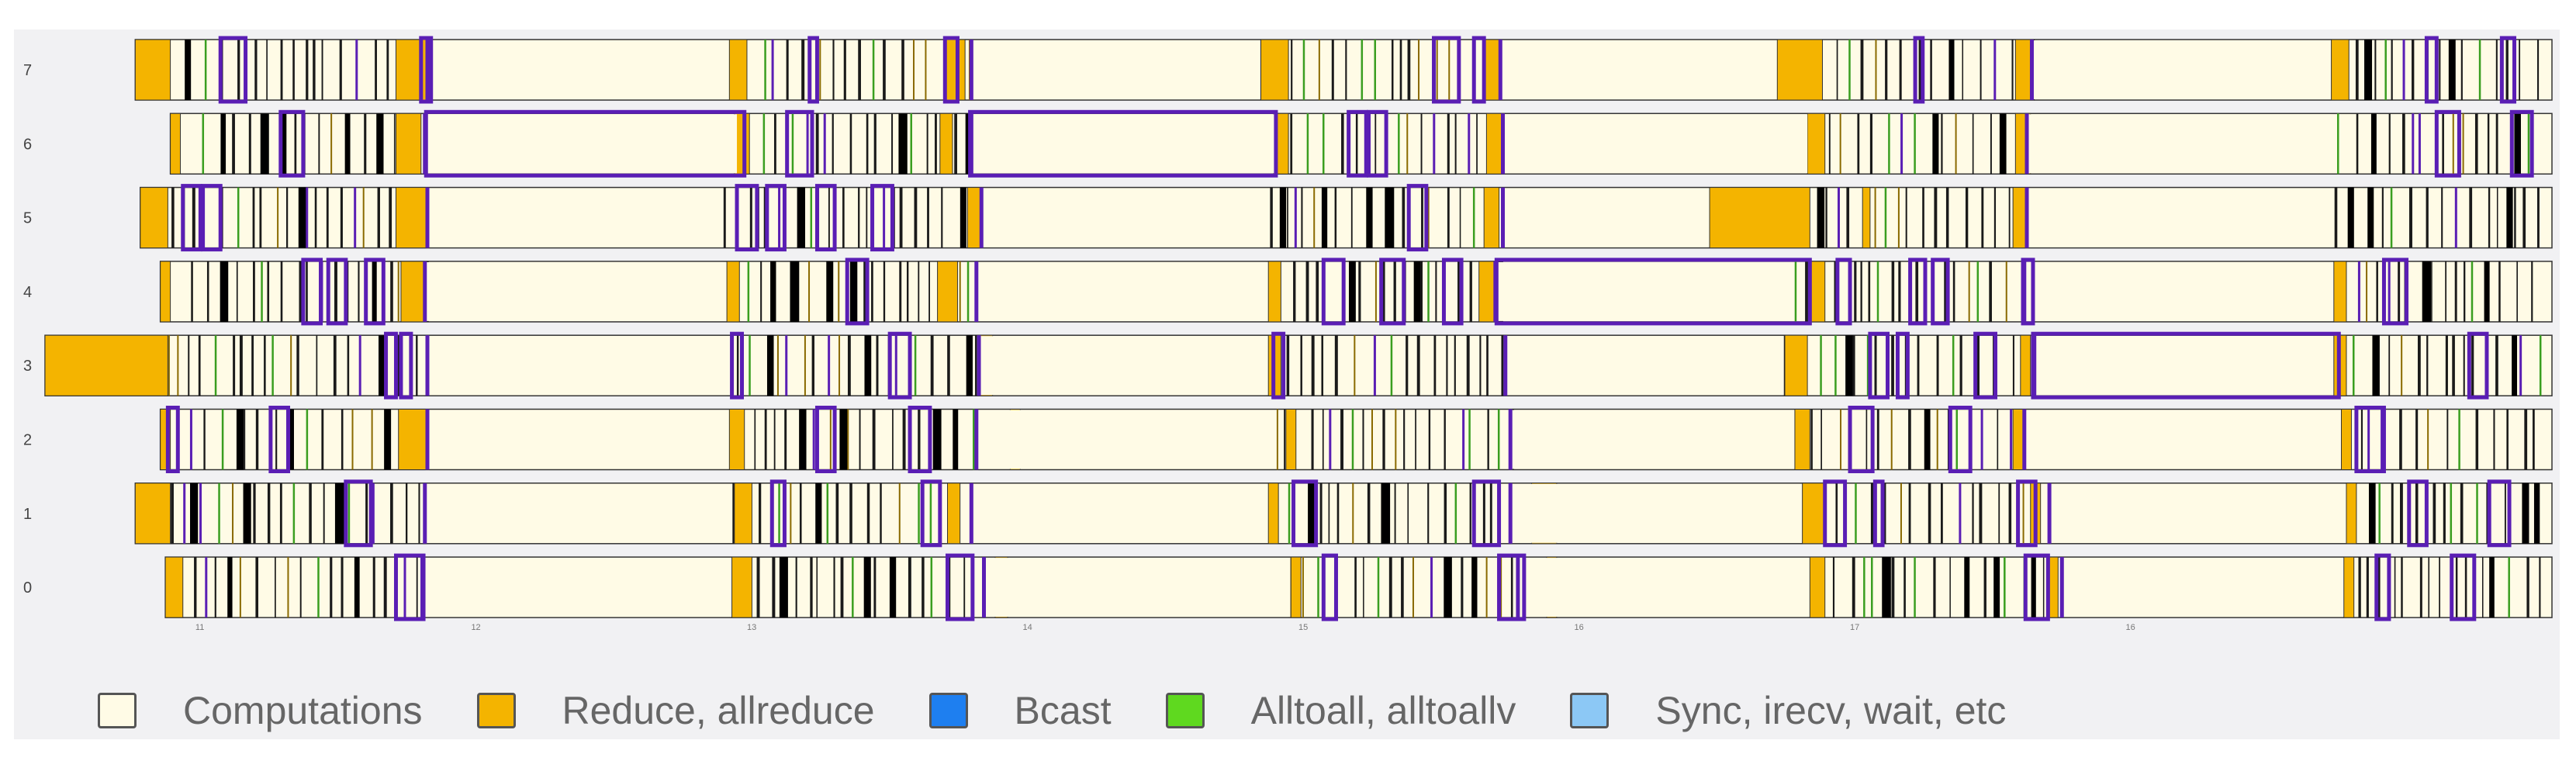 This screenshot has width=2576, height=761. I want to click on legend-swatch-sync, so click(1590, 710).